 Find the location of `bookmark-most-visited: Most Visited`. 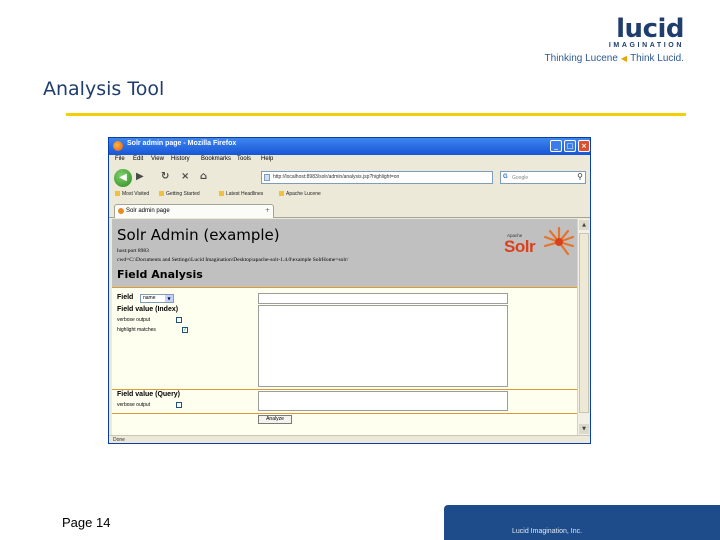

bookmark-most-visited: Most Visited is located at coordinates (132, 194).